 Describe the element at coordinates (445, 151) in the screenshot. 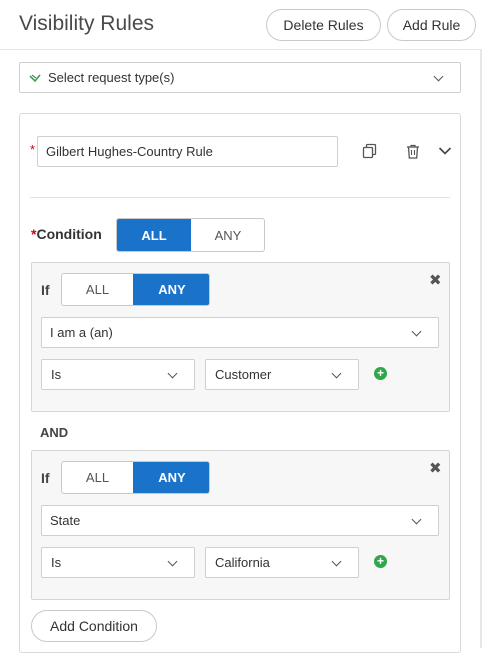

I see `collapse-chevron-icon` at that location.